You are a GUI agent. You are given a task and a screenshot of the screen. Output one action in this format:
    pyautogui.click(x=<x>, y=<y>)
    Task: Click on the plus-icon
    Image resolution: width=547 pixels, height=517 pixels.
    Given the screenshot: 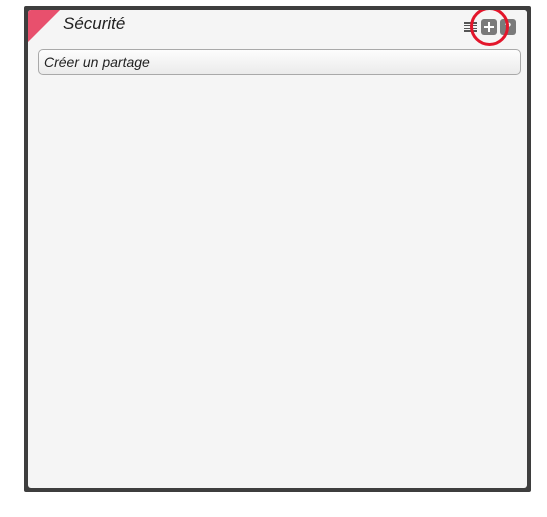 What is the action you would take?
    pyautogui.click(x=489, y=27)
    